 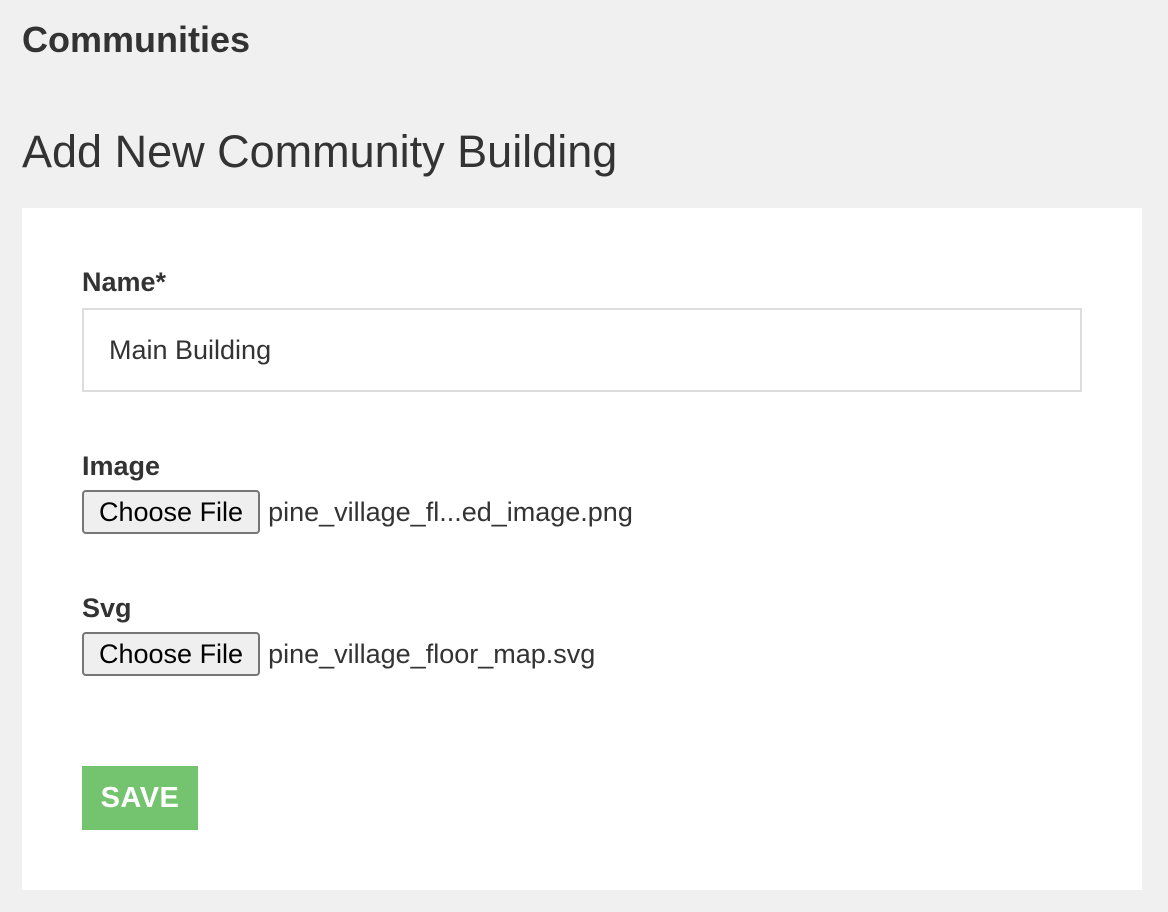 What do you see at coordinates (107, 608) in the screenshot?
I see `svg-label: Svg` at bounding box center [107, 608].